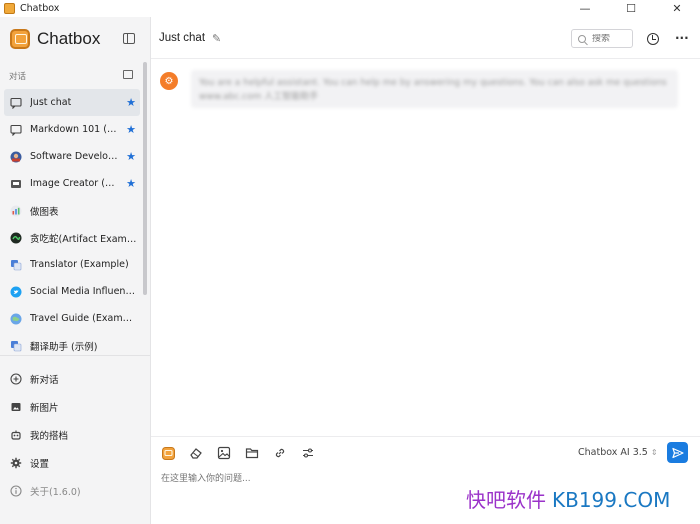 The width and height of the screenshot is (700, 524). I want to click on window-controls: — ☐ ✕, so click(631, 8).